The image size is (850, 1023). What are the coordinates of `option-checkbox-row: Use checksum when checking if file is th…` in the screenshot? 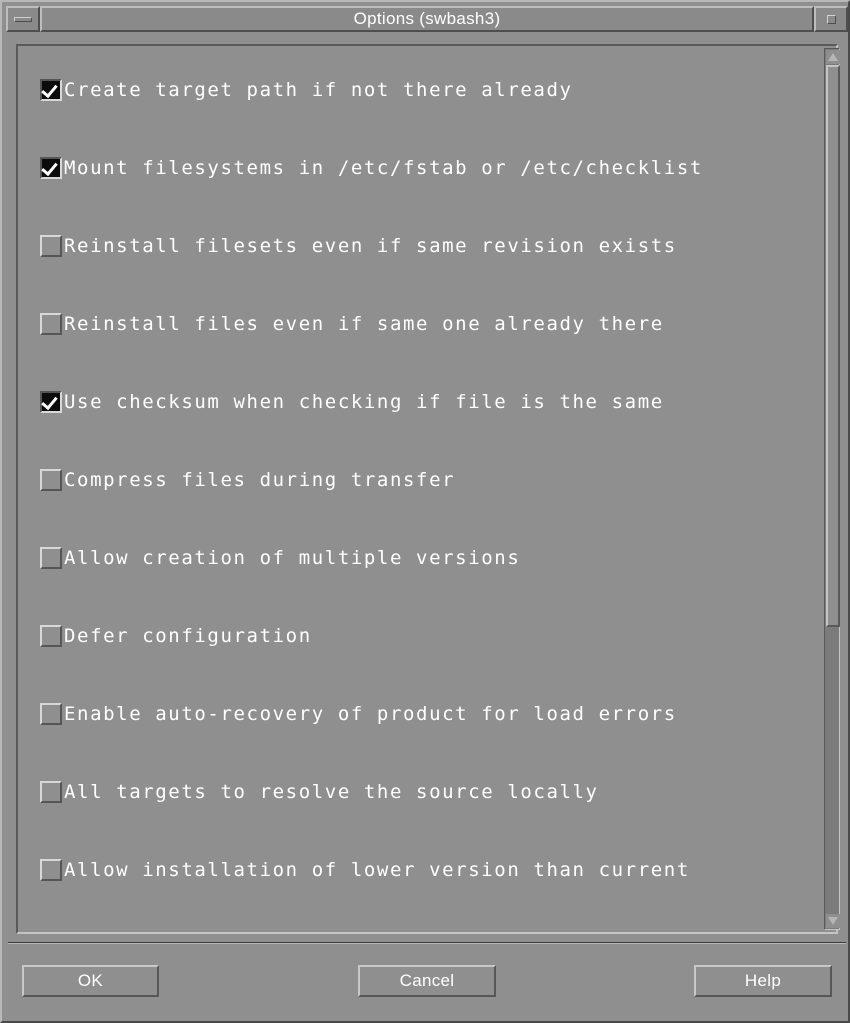 It's located at (352, 402).